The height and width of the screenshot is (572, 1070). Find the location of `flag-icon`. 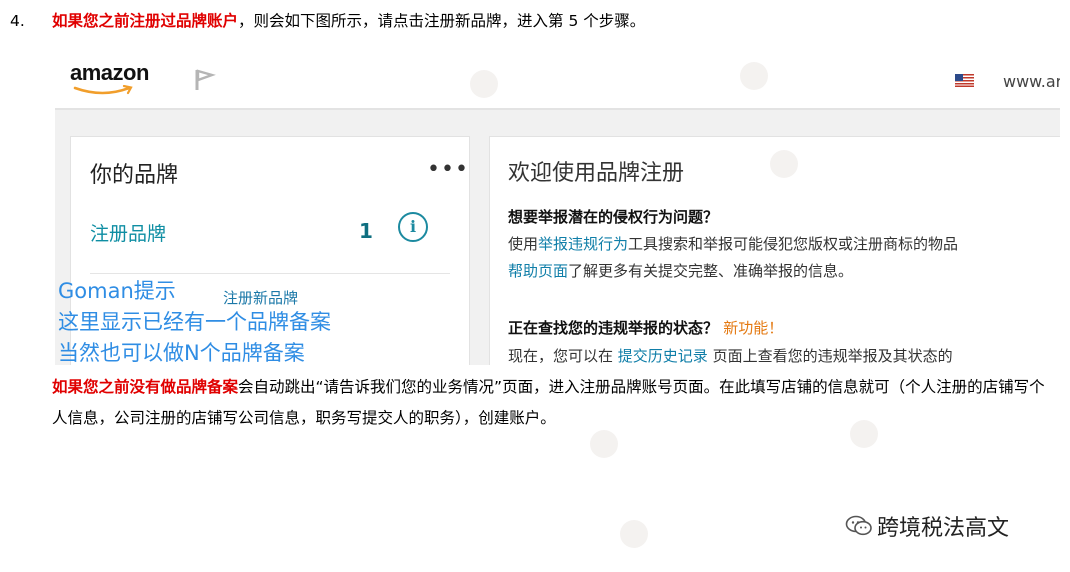

flag-icon is located at coordinates (204, 80).